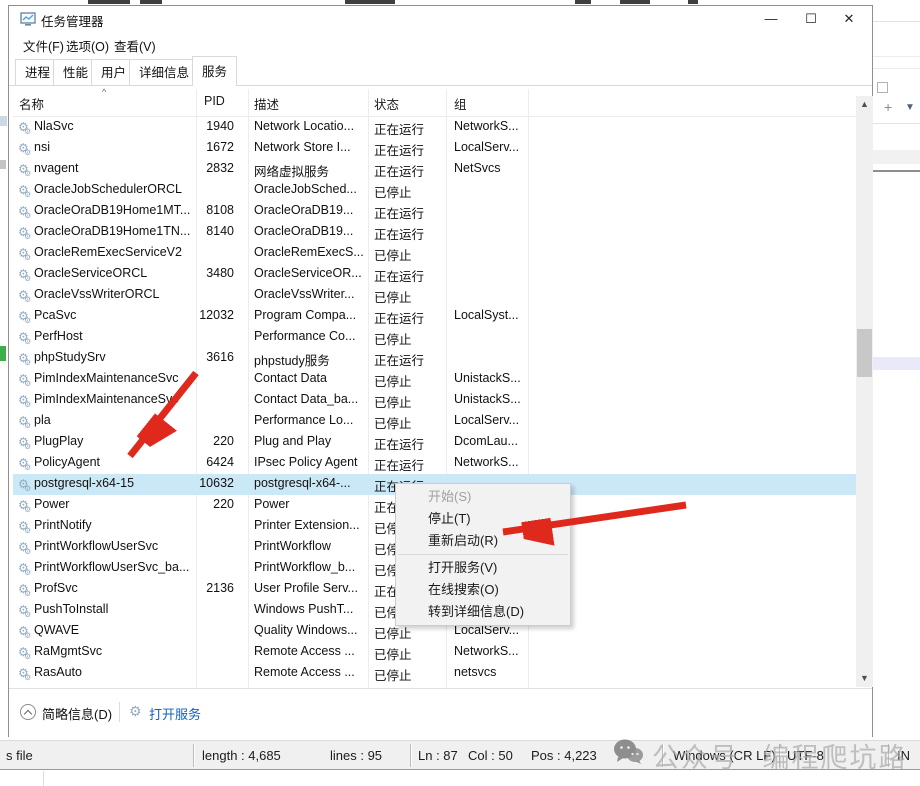 The height and width of the screenshot is (786, 920). What do you see at coordinates (440, 44) in the screenshot?
I see `menubar: 文件(F) 选项(O) 查看(V)` at bounding box center [440, 44].